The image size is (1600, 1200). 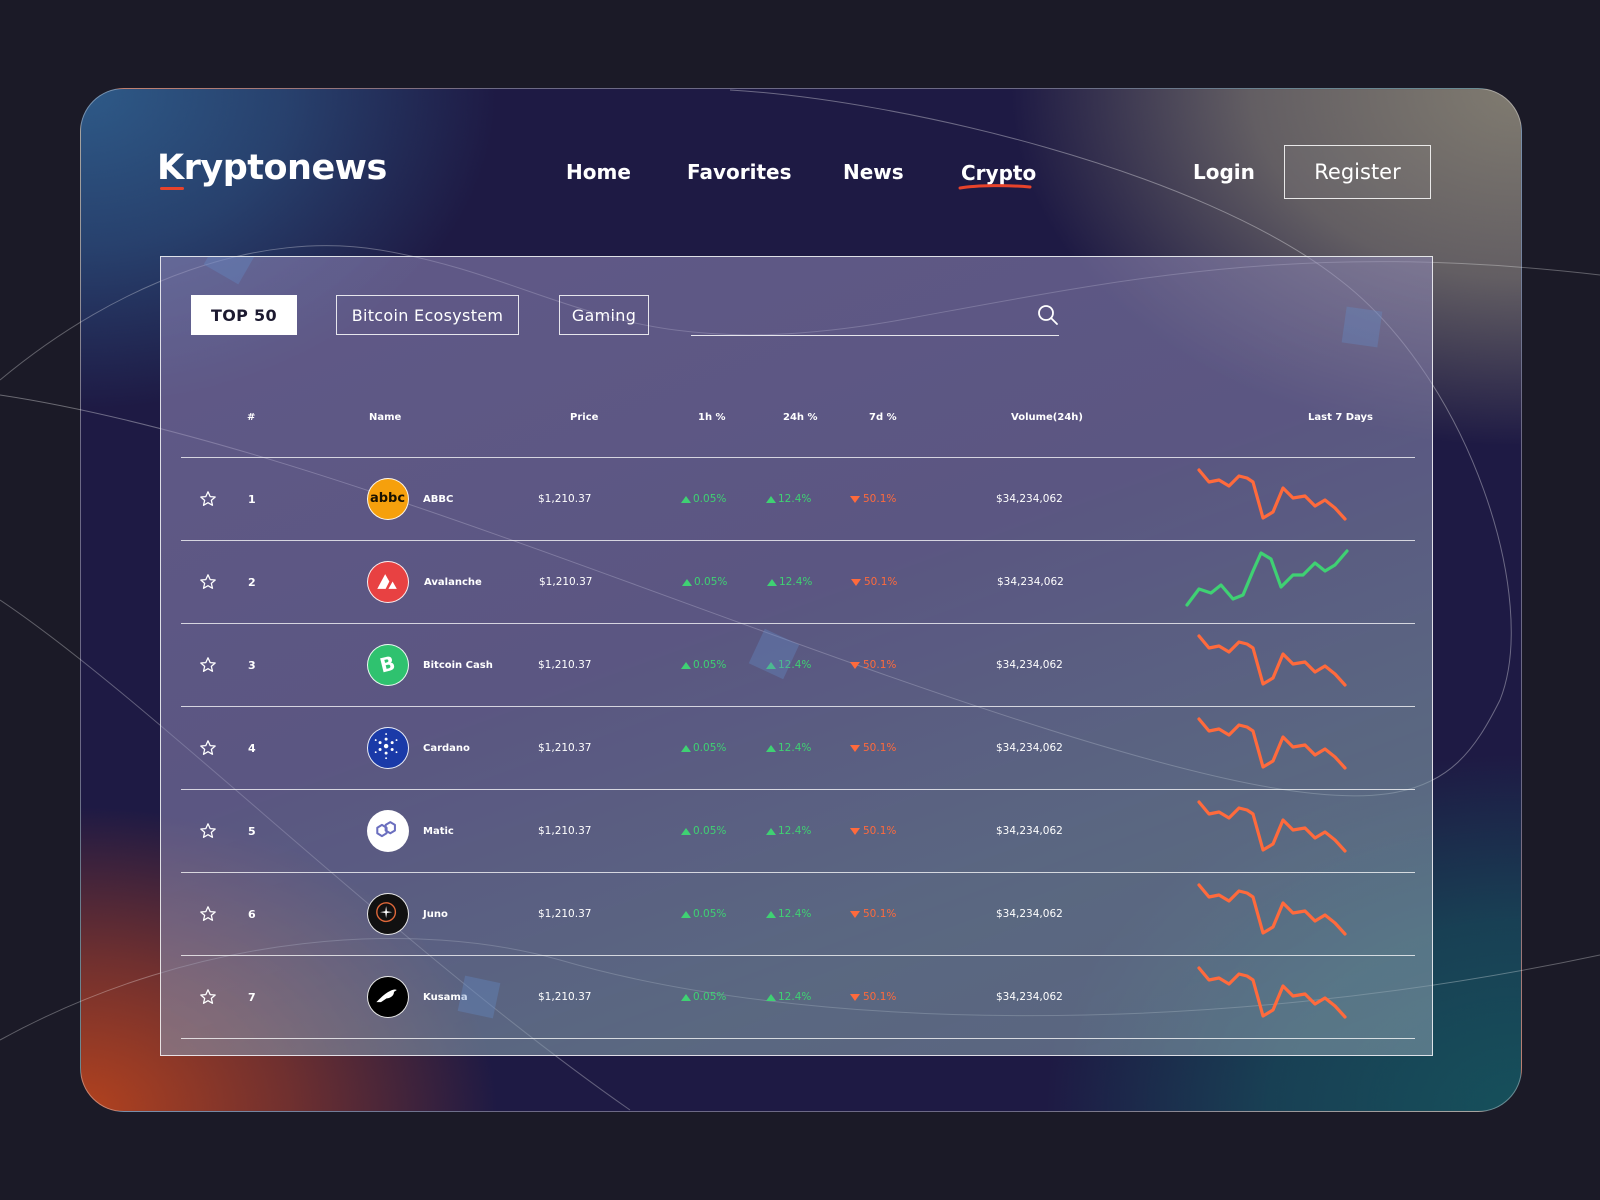 I want to click on nav-item-crypto: Crypto, so click(x=998, y=173).